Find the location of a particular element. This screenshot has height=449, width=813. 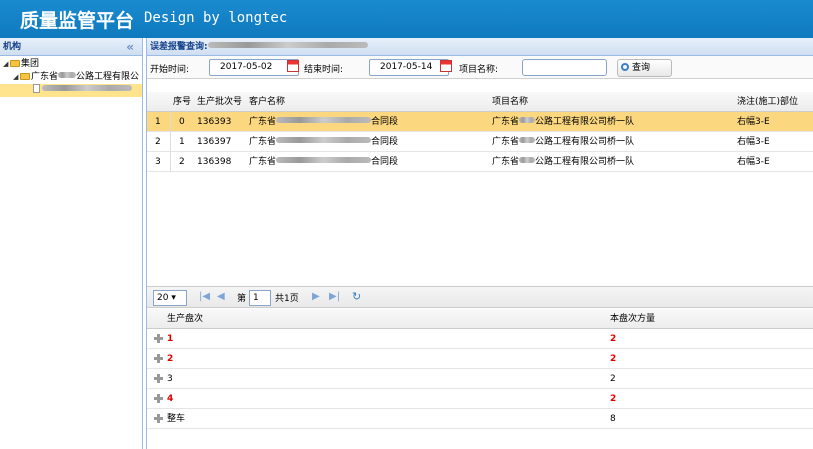

row-index: 1 is located at coordinates (158, 122).